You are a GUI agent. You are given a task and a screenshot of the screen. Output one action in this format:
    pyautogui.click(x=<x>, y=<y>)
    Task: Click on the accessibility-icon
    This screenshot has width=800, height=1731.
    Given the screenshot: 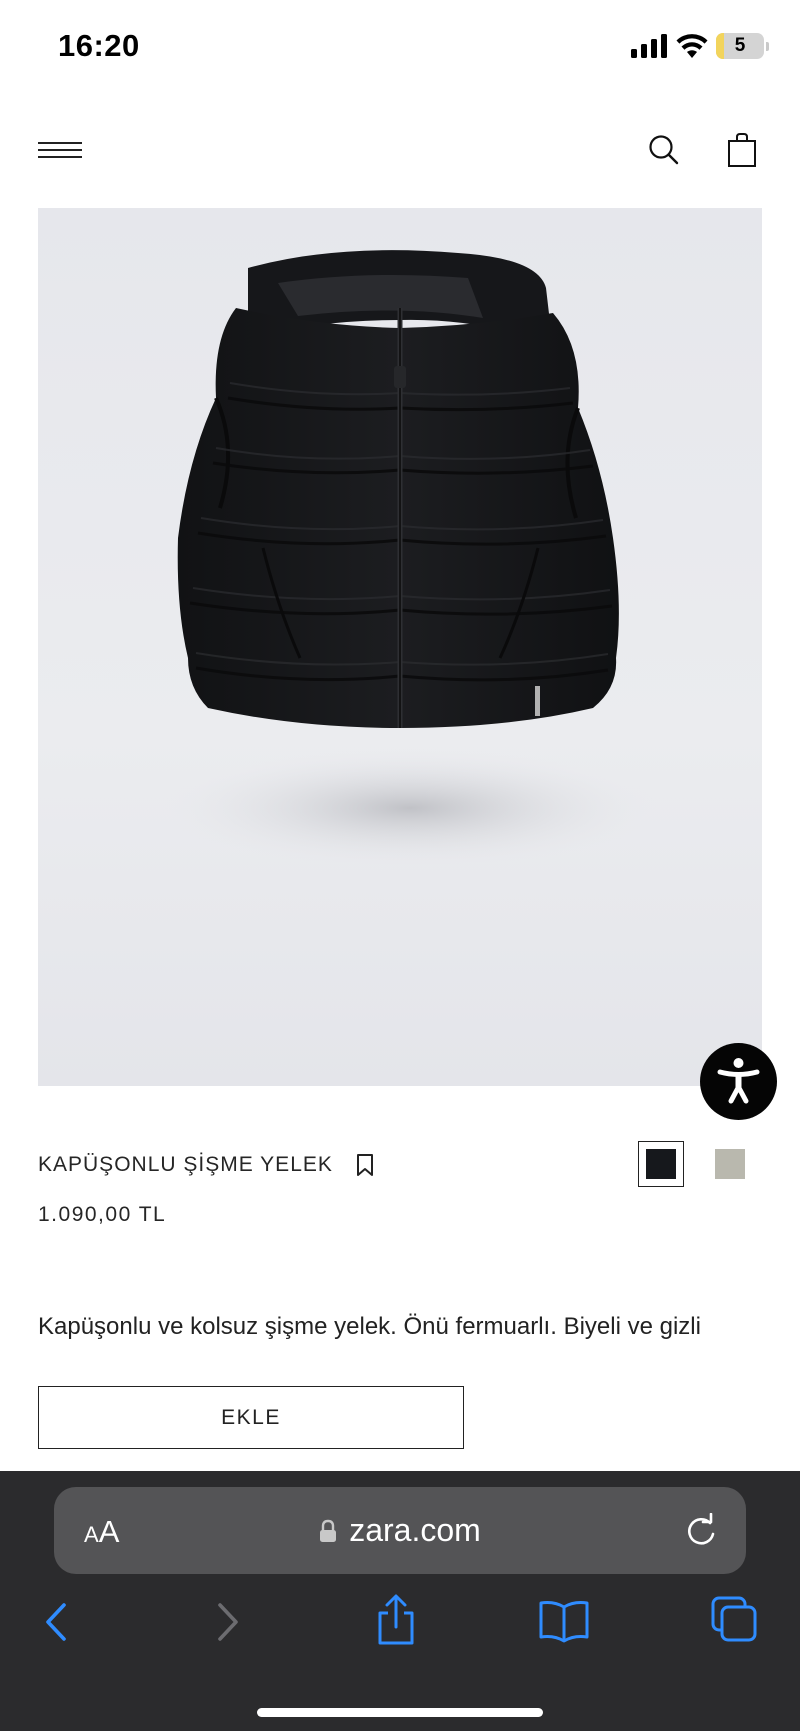 What is the action you would take?
    pyautogui.click(x=738, y=1081)
    